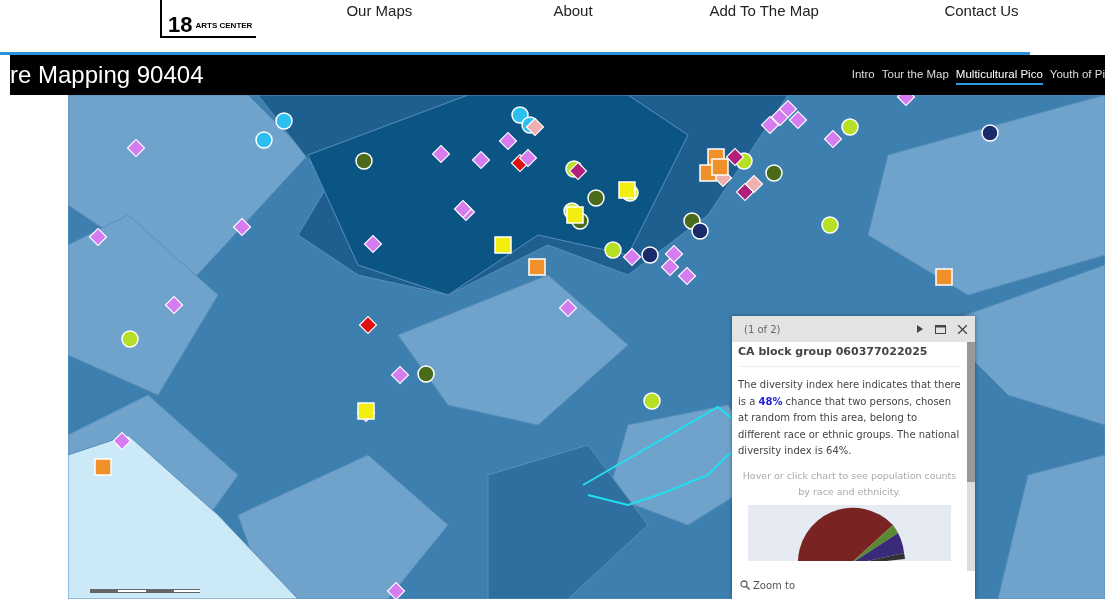 The width and height of the screenshot is (1105, 599). What do you see at coordinates (827, 10) in the screenshot?
I see `nav-link: Add To The Map` at bounding box center [827, 10].